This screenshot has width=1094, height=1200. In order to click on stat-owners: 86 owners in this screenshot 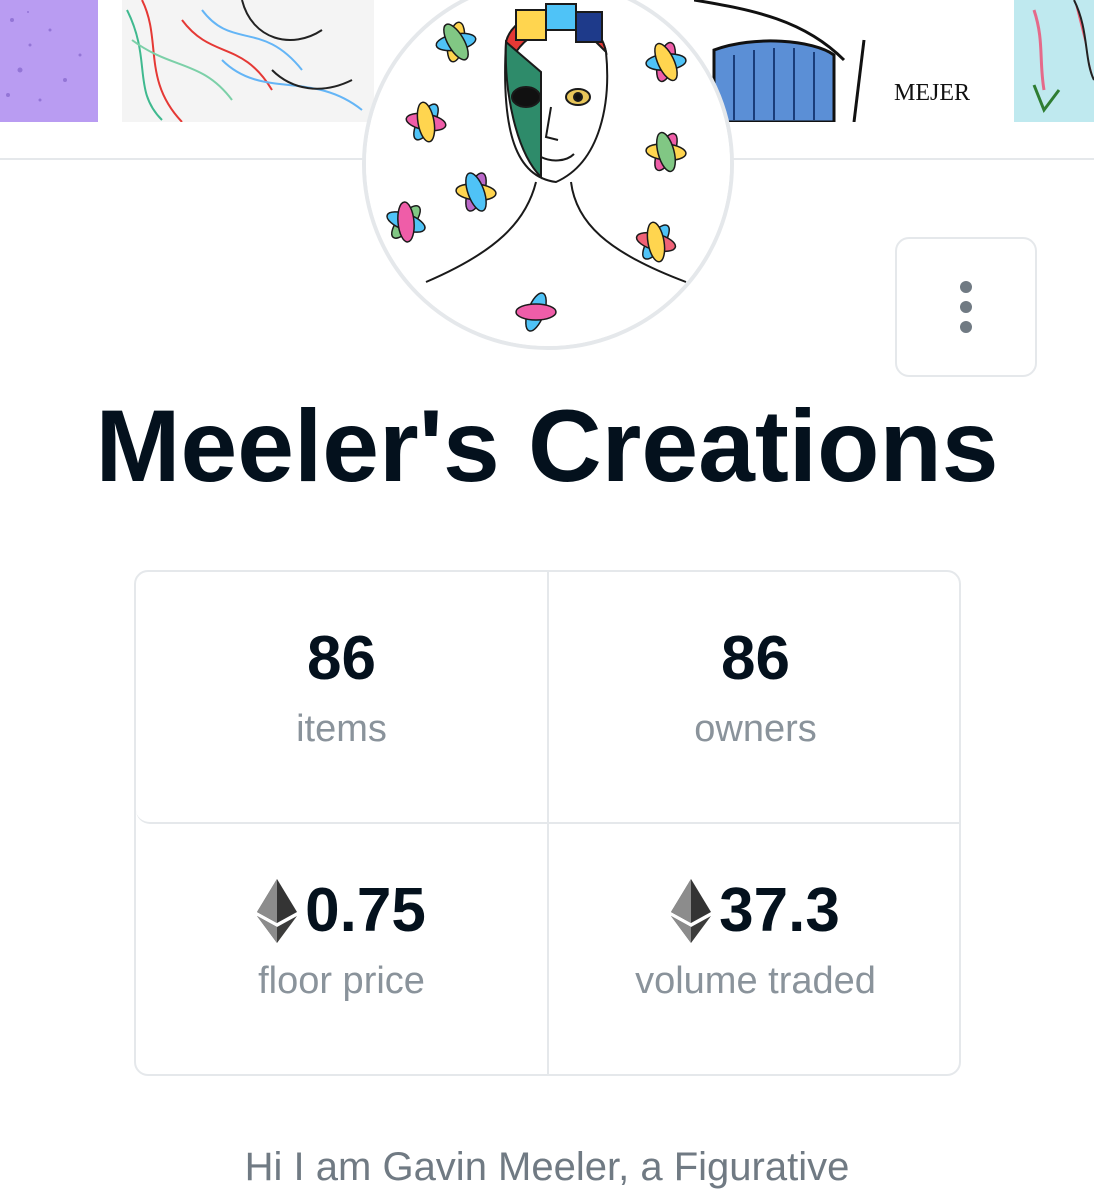, I will do `click(754, 698)`.